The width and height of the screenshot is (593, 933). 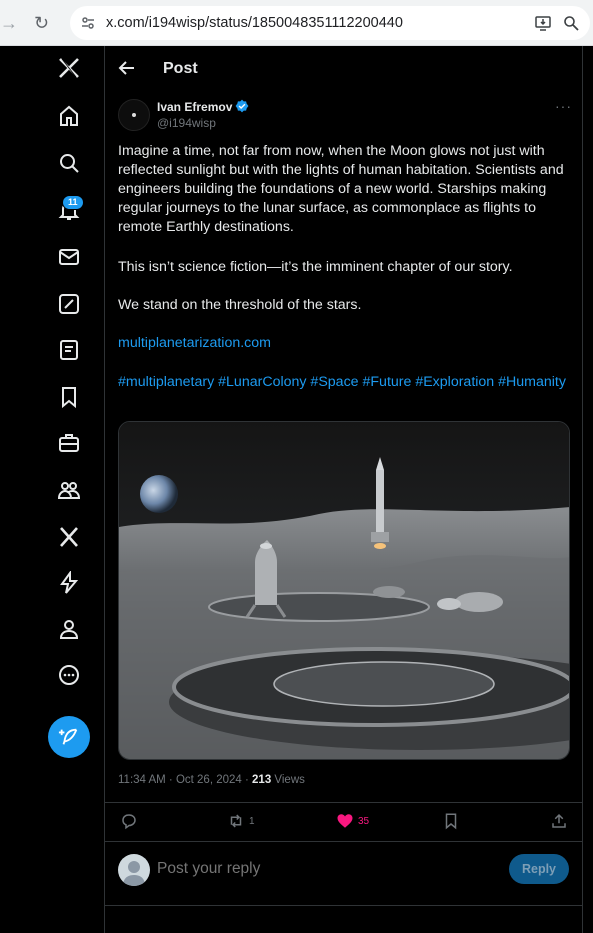 What do you see at coordinates (69, 350) in the screenshot?
I see `lists-icon` at bounding box center [69, 350].